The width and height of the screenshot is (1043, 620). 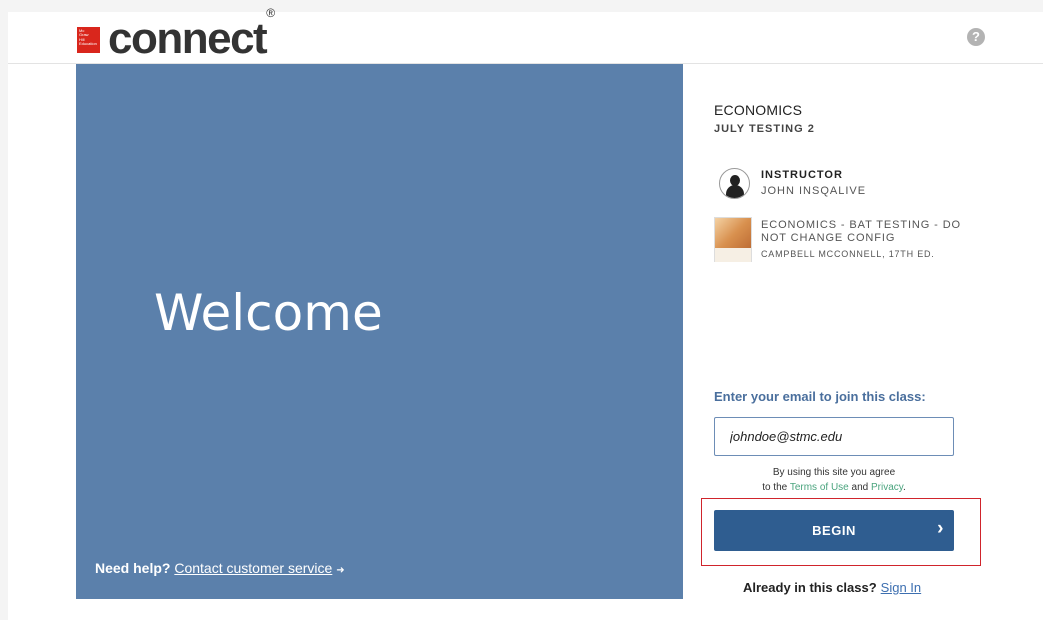 I want to click on already-in-class-label: Already in this class?, so click(x=810, y=587).